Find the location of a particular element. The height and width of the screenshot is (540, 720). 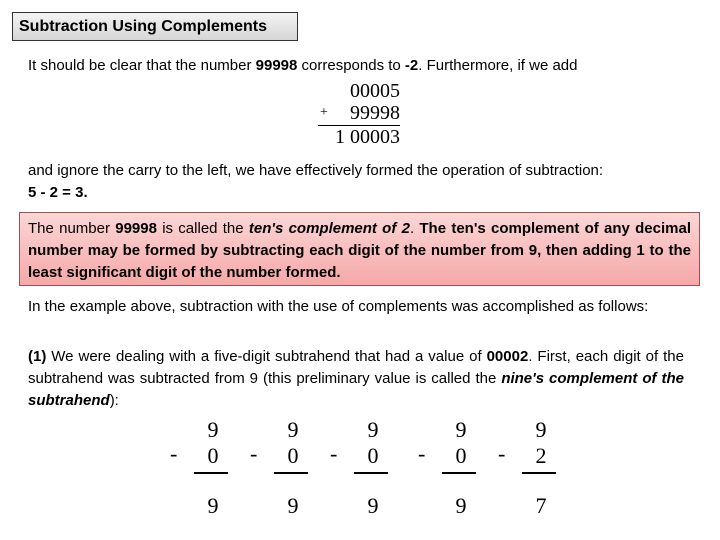

nines-complement-diagram: 9 - 0 9 9 - 0 9 9 - 0 9 9 - 0 9 9 - 2 7 is located at coordinates (370, 470).